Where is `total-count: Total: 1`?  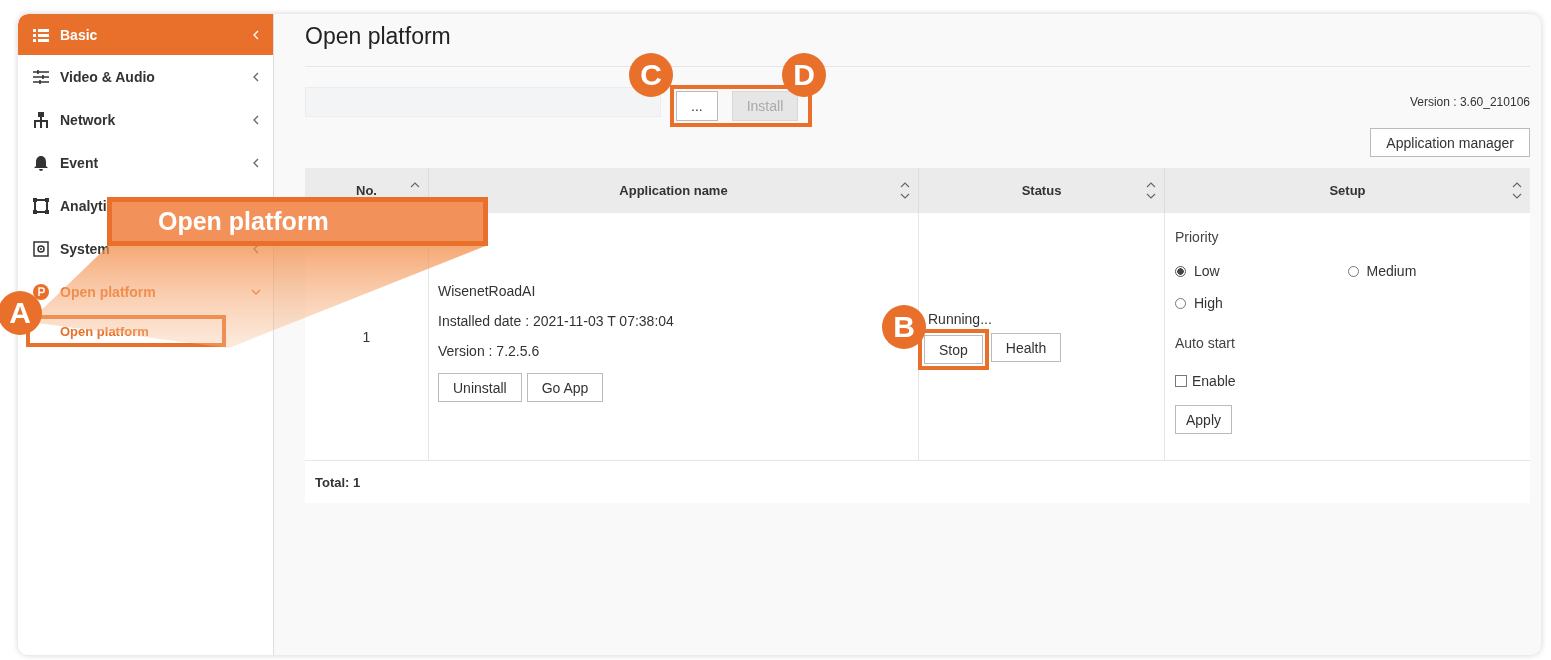 total-count: Total: 1 is located at coordinates (338, 482).